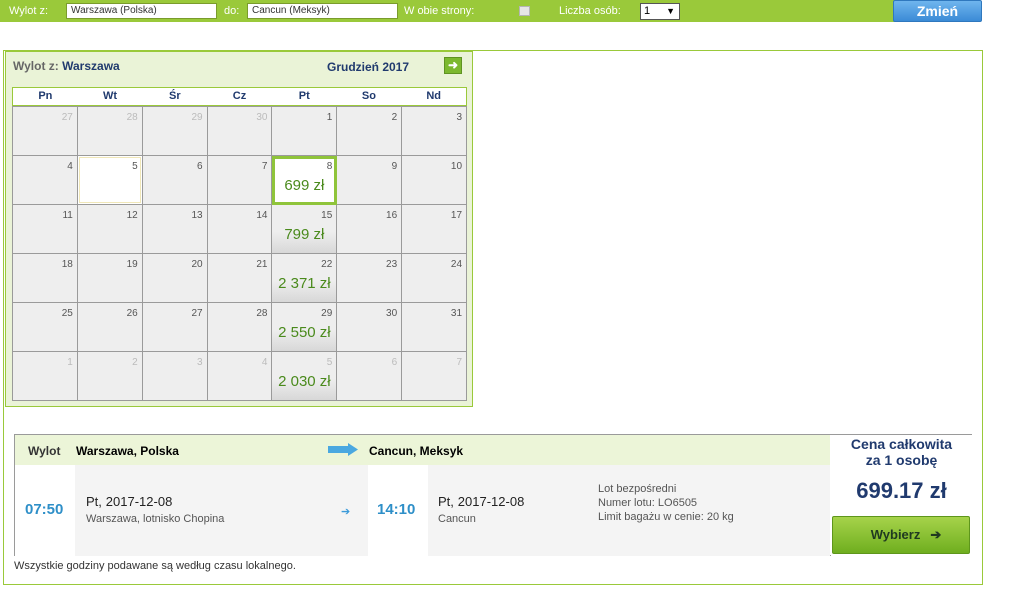 Image resolution: width=1032 pixels, height=599 pixels. Describe the element at coordinates (174, 96) in the screenshot. I see `weekday-label: Śr` at that location.